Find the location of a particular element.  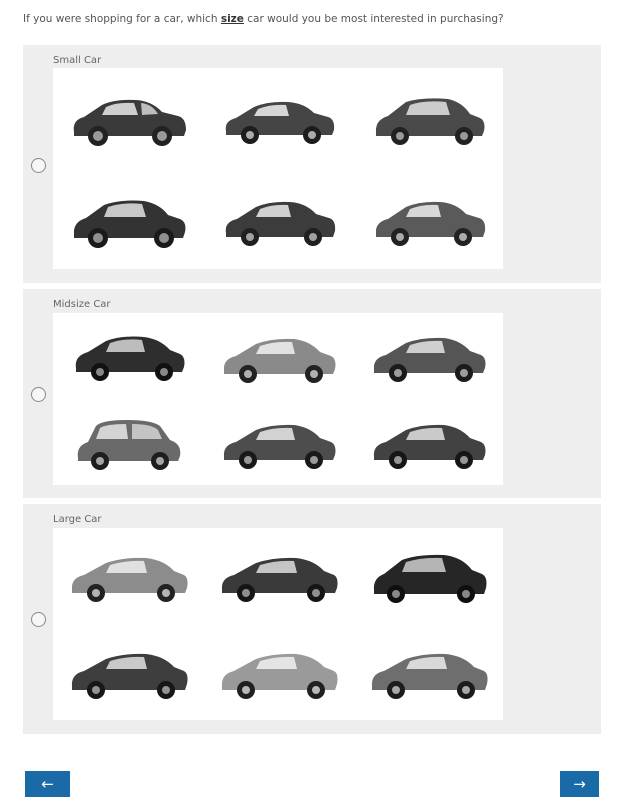

next-button: → is located at coordinates (579, 784).